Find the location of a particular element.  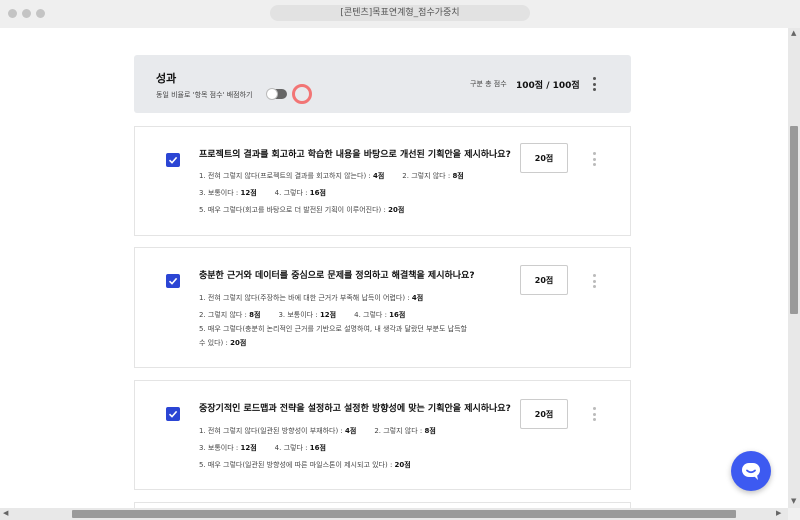

vertical-scrollbar: ▲ ▼ is located at coordinates (794, 268).